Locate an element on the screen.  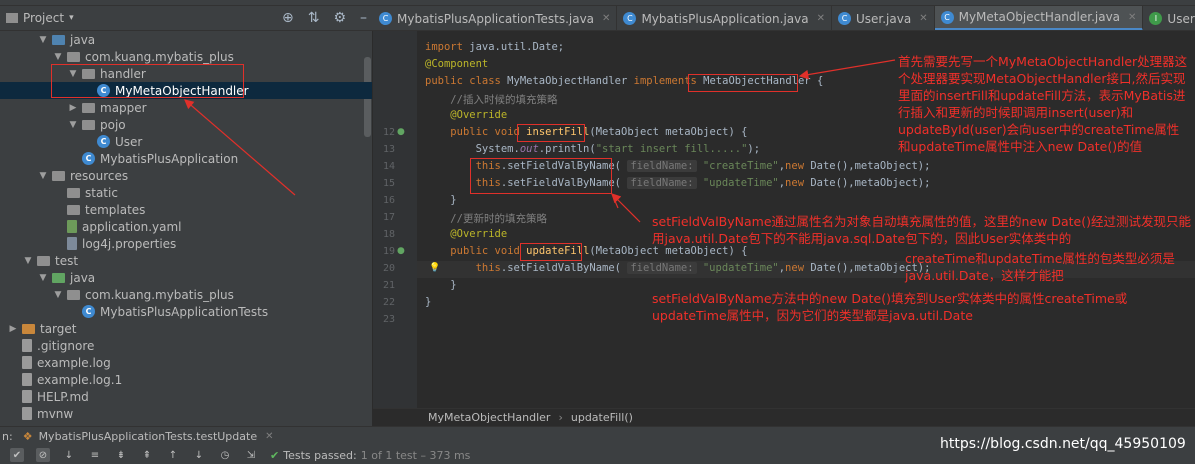
tree-item: ▼ test is located at coordinates (186, 260).